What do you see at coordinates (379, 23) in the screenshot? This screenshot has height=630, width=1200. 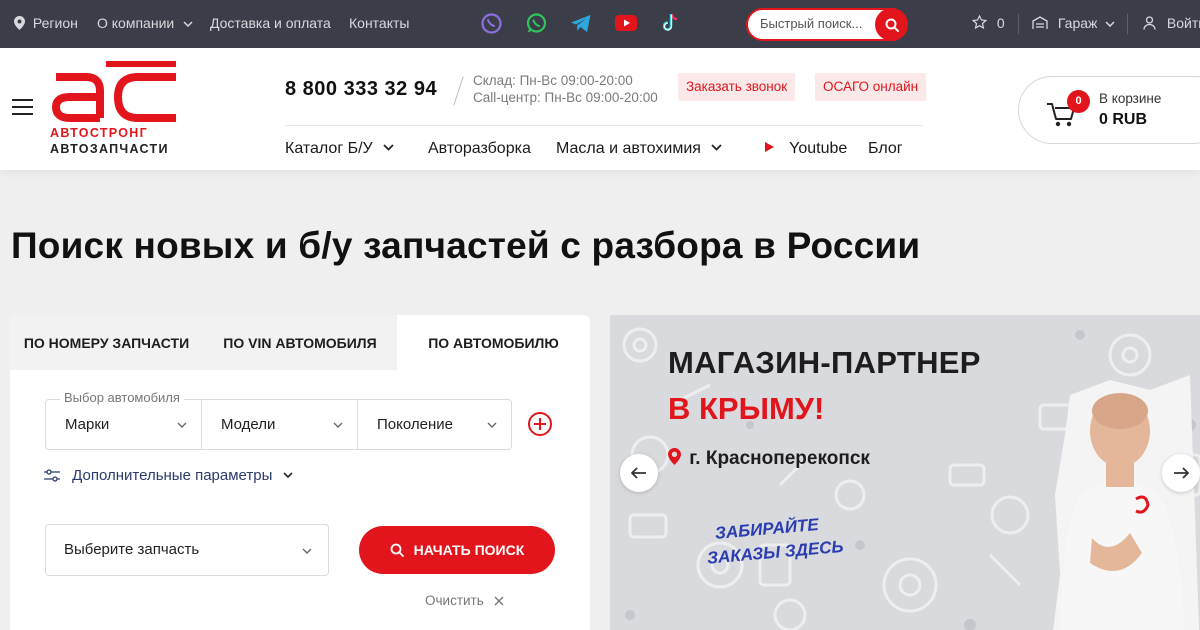 I see `contacts-link: Контакты` at bounding box center [379, 23].